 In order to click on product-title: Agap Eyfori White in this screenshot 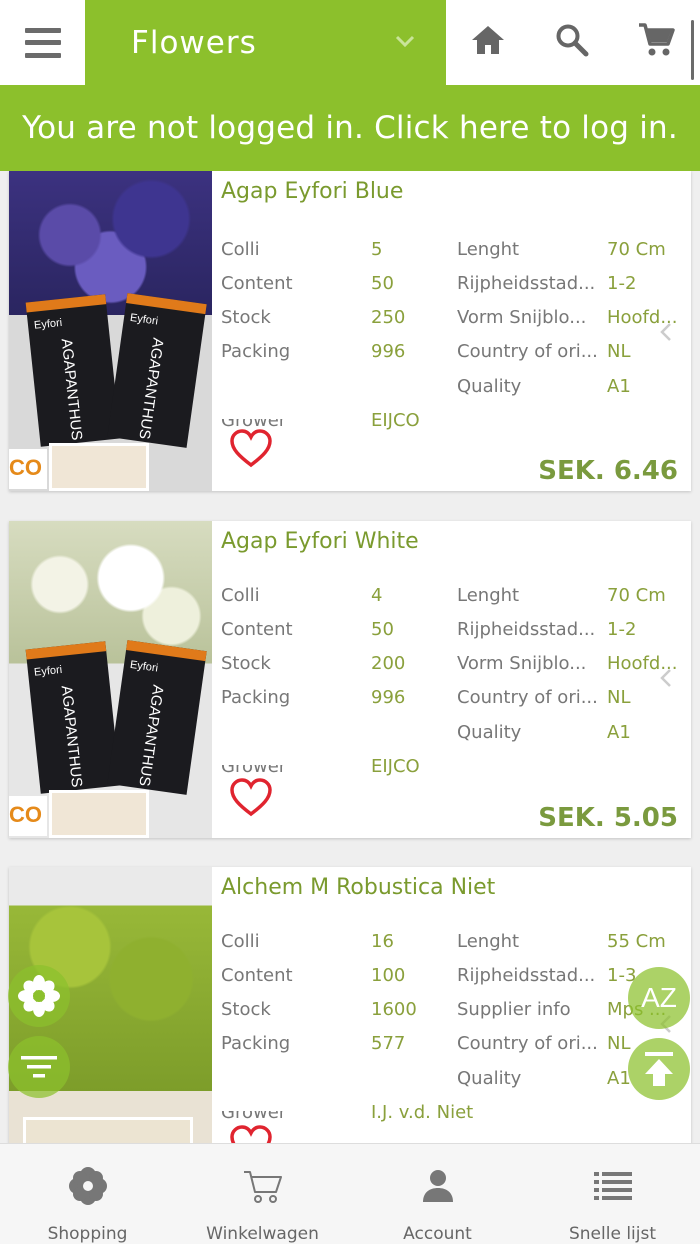, I will do `click(320, 541)`.